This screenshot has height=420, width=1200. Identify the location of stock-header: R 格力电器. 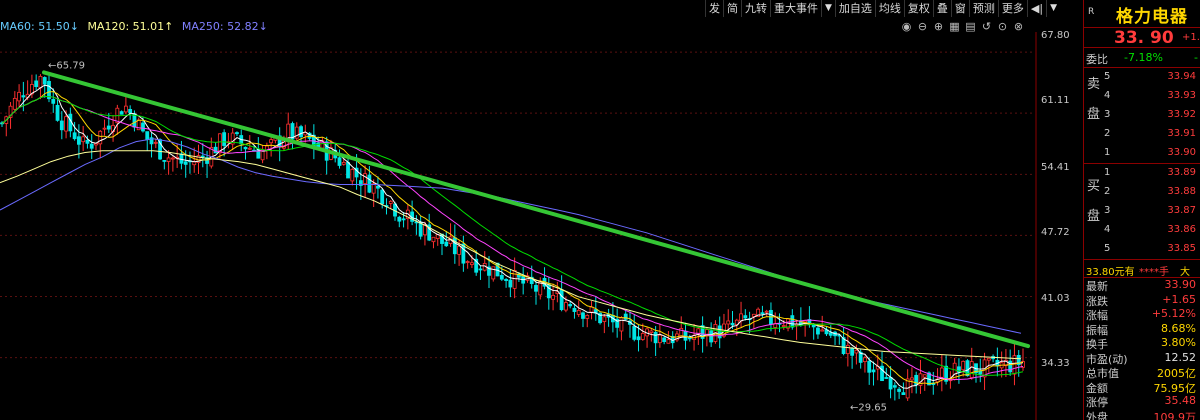
(1142, 14).